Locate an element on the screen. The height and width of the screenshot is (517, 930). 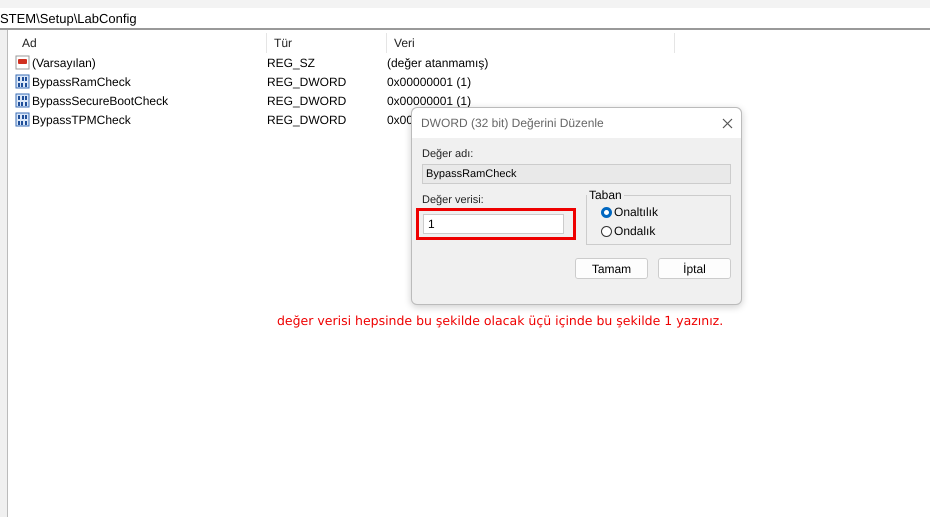
radio-option: Ondalık is located at coordinates (660, 231).